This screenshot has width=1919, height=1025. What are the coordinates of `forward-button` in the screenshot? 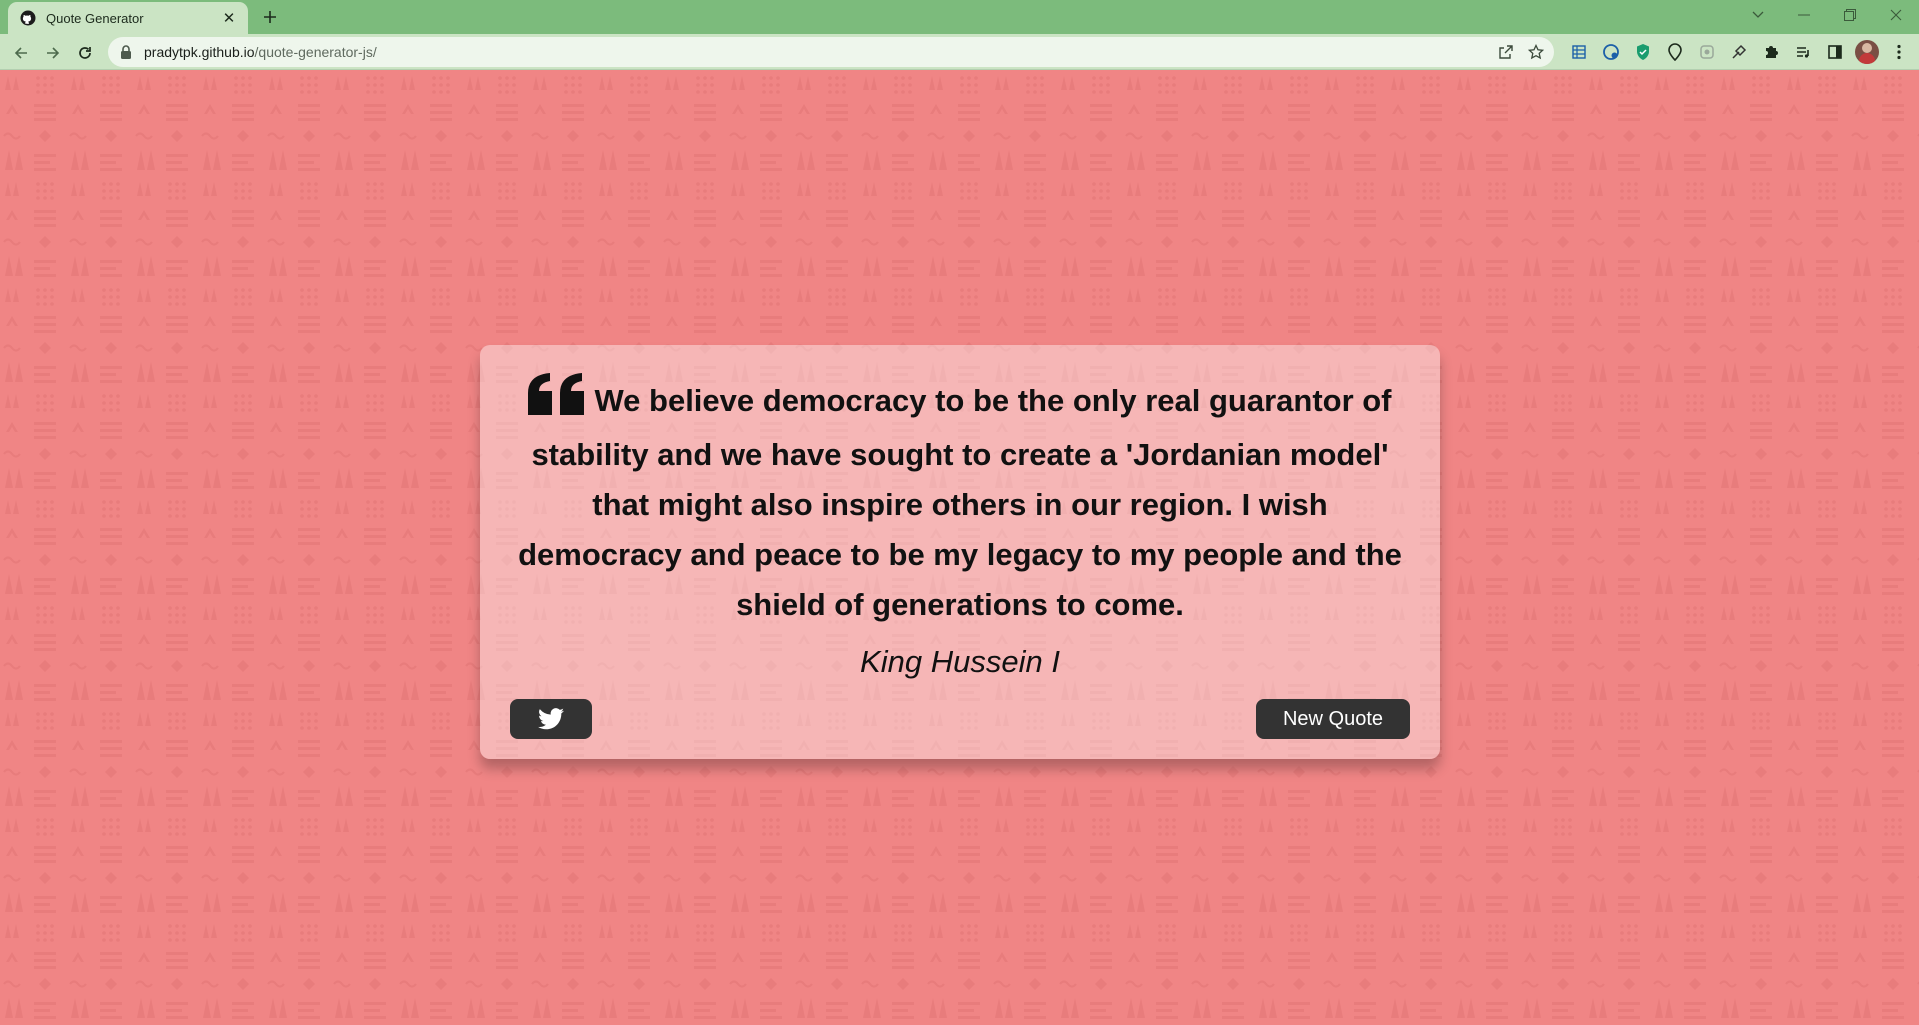 It's located at (53, 53).